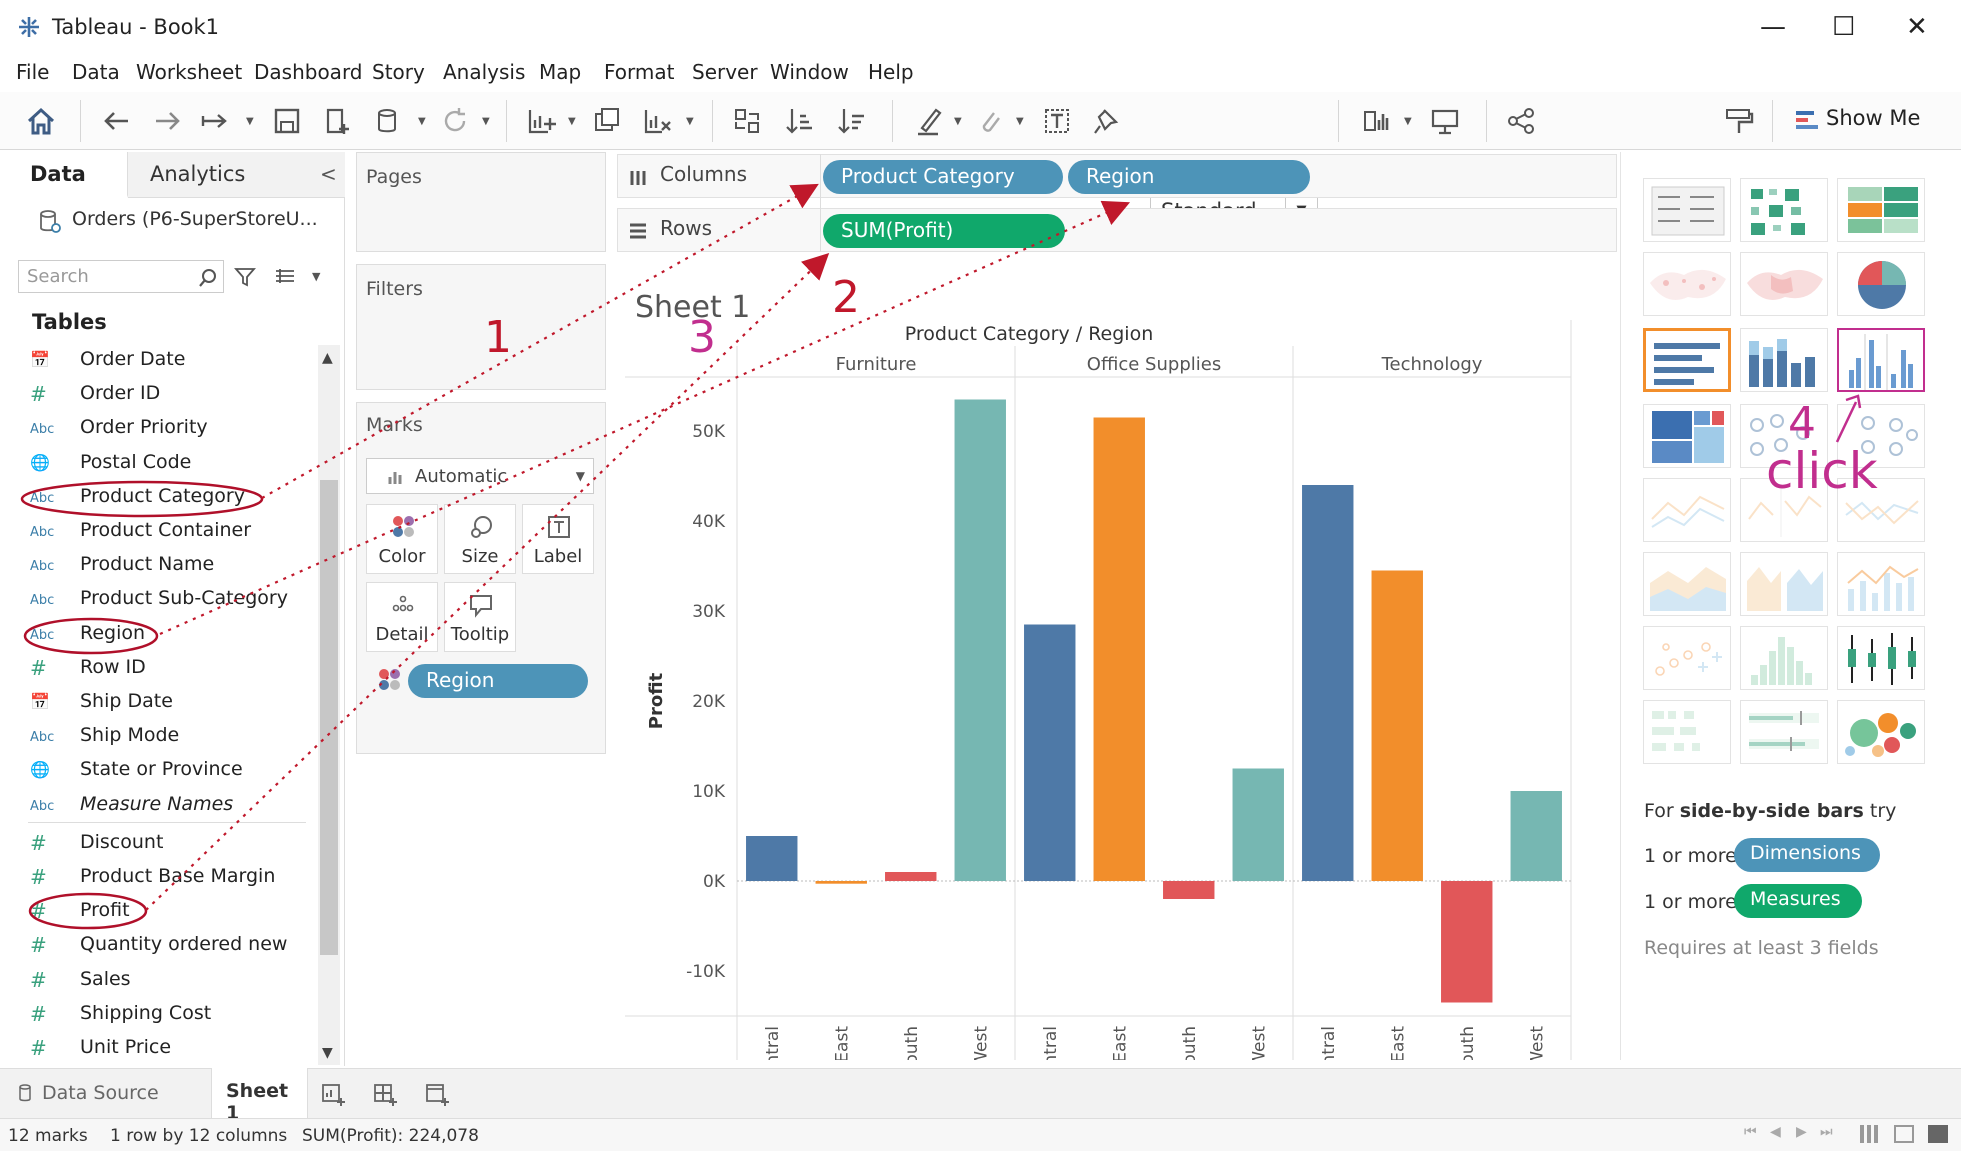  What do you see at coordinates (48, 1136) in the screenshot?
I see `status-marks: 12 marks` at bounding box center [48, 1136].